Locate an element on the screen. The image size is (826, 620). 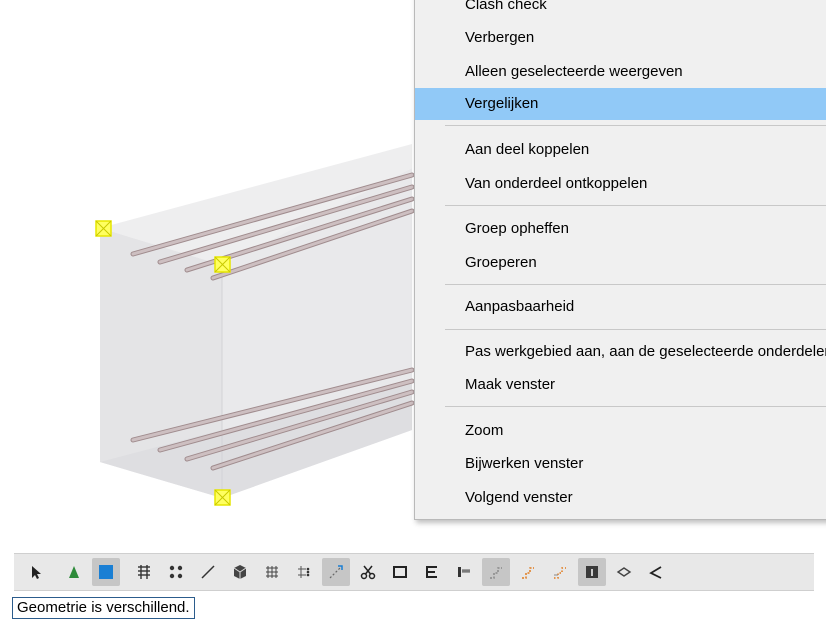
layers-icon is located at coordinates (624, 572).